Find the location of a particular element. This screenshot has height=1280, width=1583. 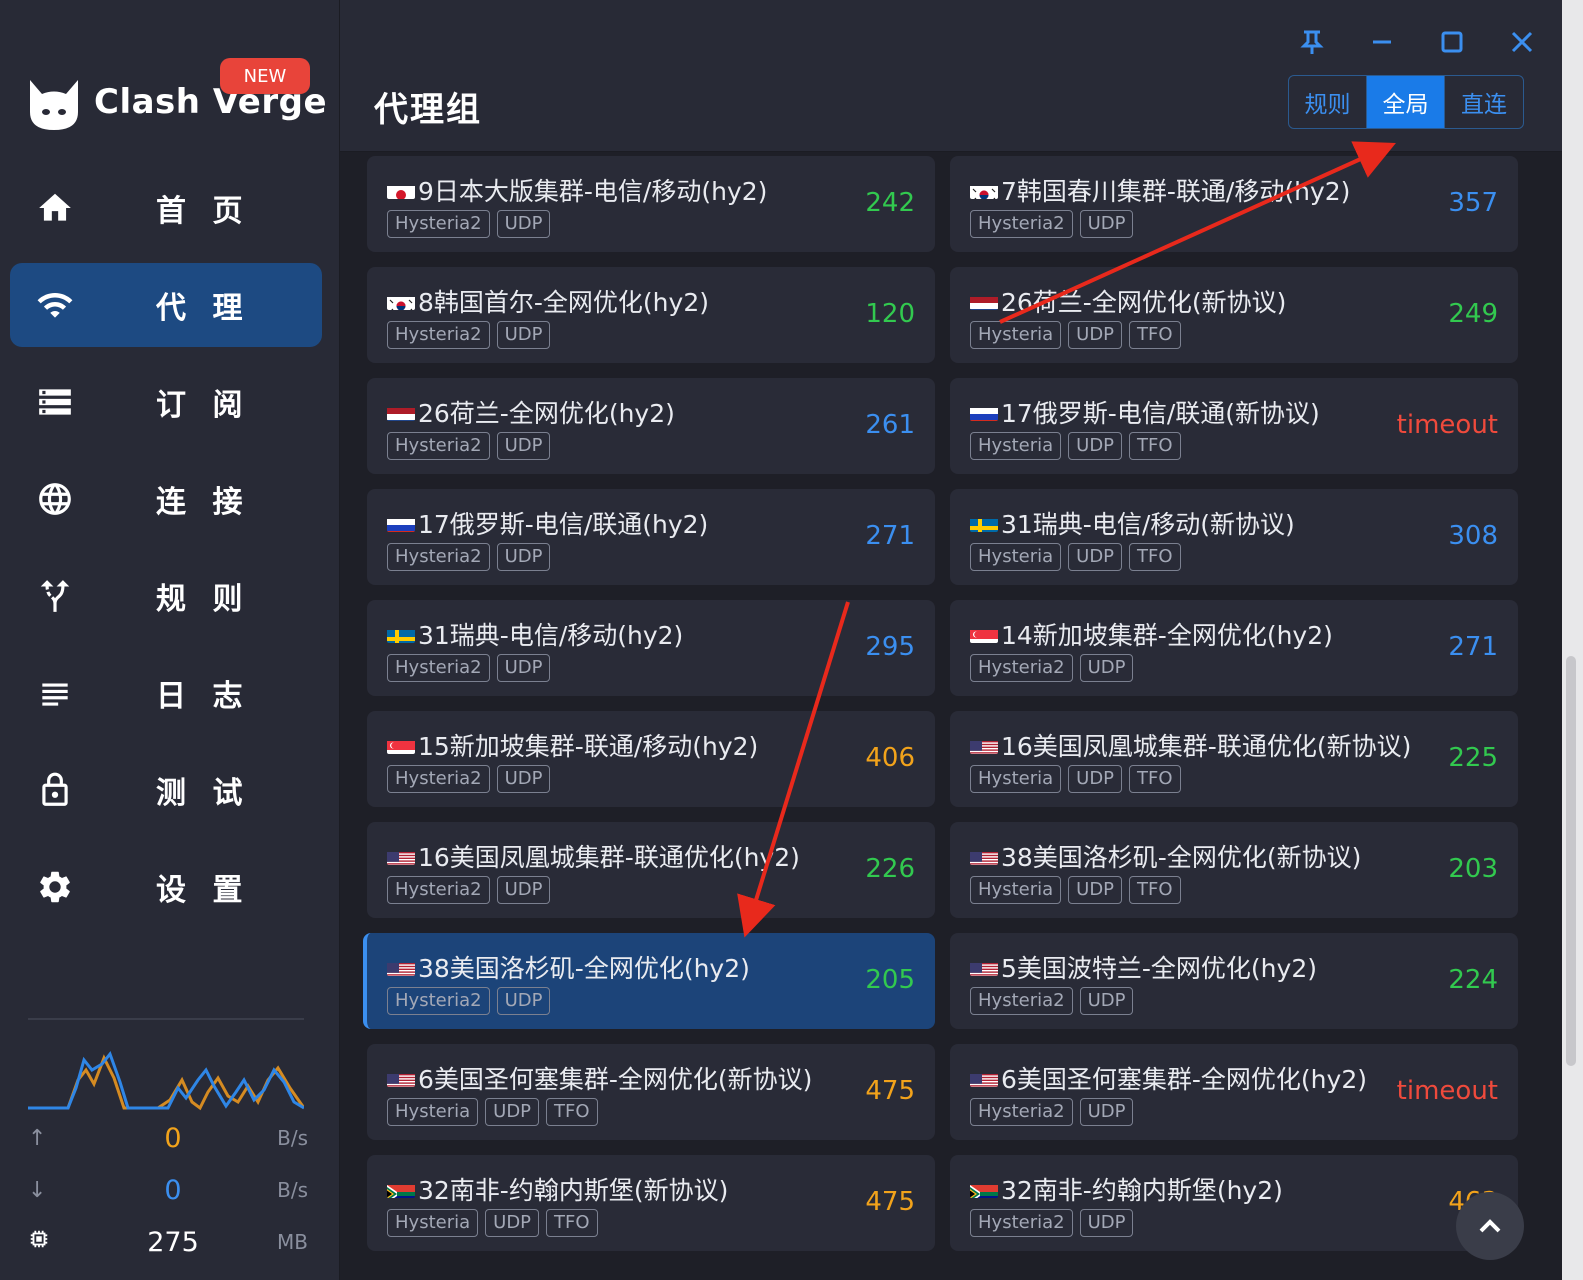

latency-value: 406 is located at coordinates (890, 758).